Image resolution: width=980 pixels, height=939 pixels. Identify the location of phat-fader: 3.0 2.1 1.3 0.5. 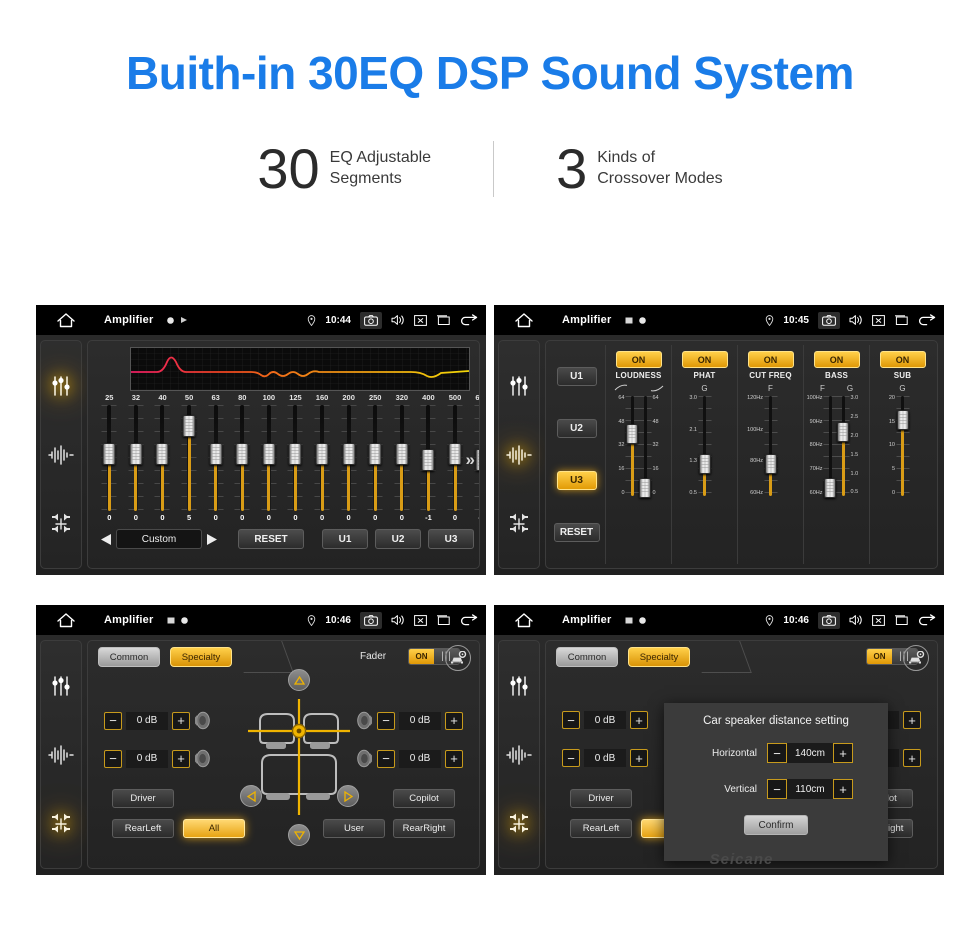
(700, 445).